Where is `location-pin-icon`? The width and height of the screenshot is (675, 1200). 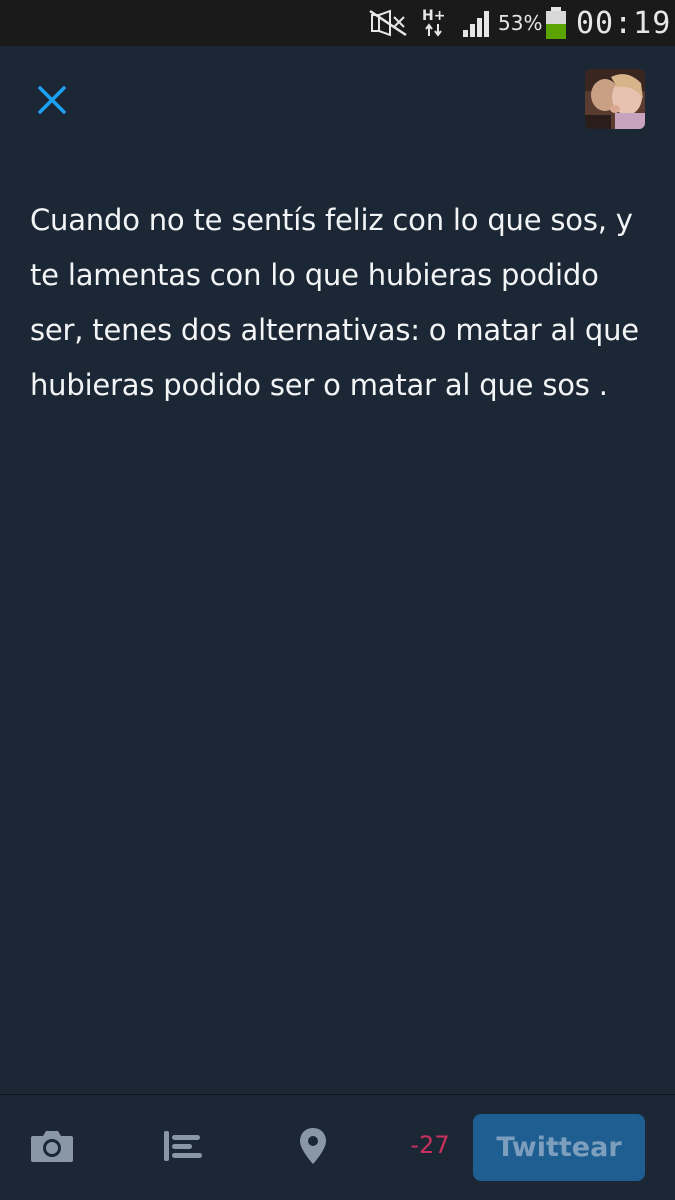 location-pin-icon is located at coordinates (313, 1146).